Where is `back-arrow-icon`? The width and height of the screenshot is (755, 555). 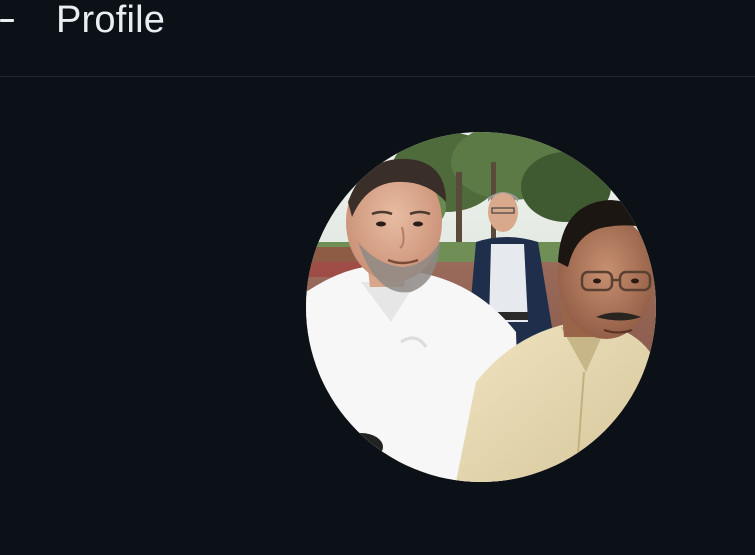 back-arrow-icon is located at coordinates (7, 20).